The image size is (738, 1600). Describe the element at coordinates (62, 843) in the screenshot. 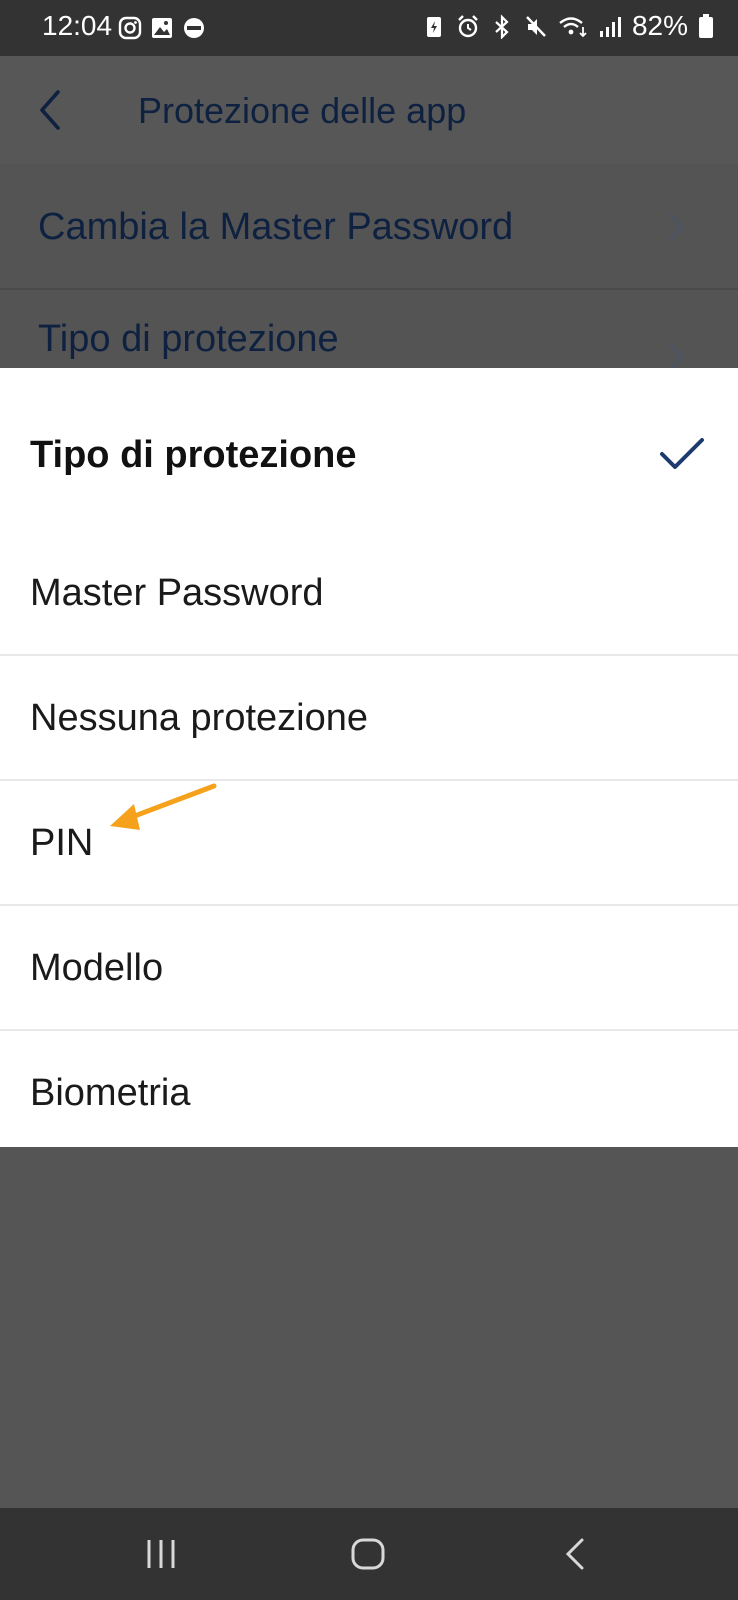

I see `option-label: PIN` at that location.